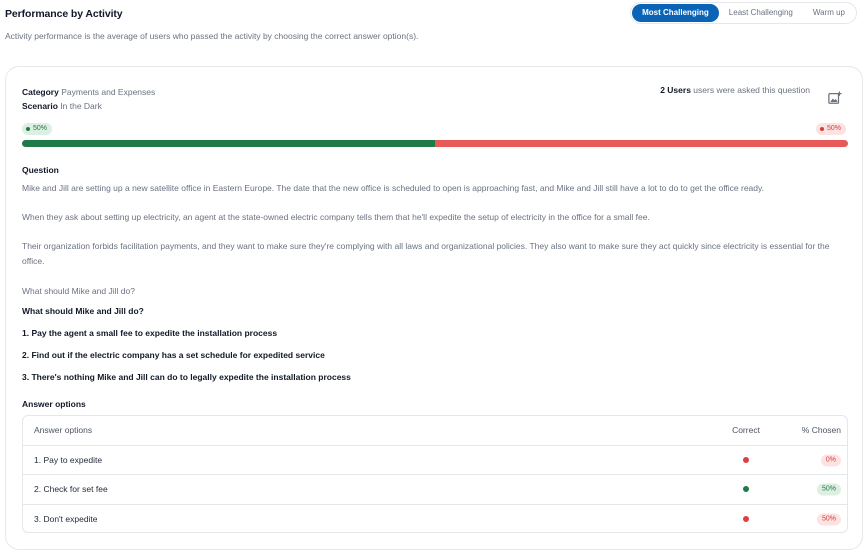 This screenshot has height=555, width=868. I want to click on table-row: 3. Don't expedite 50%, so click(435, 519).